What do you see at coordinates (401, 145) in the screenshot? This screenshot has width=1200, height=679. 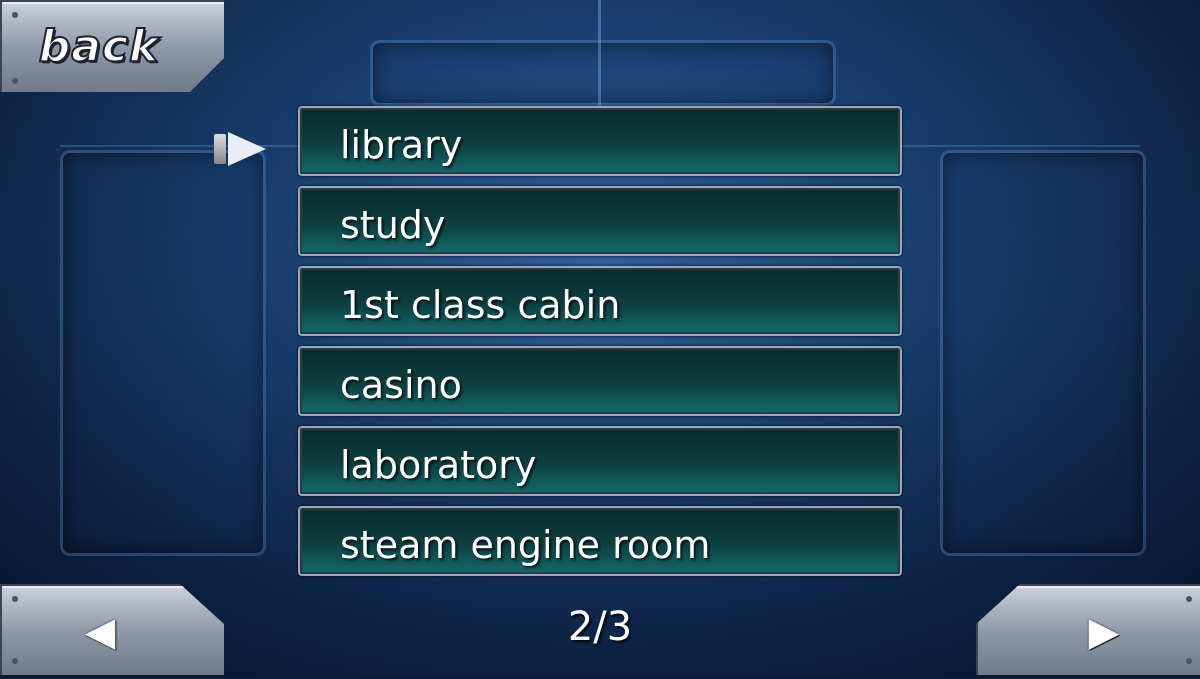 I see `menu-item-label: library` at bounding box center [401, 145].